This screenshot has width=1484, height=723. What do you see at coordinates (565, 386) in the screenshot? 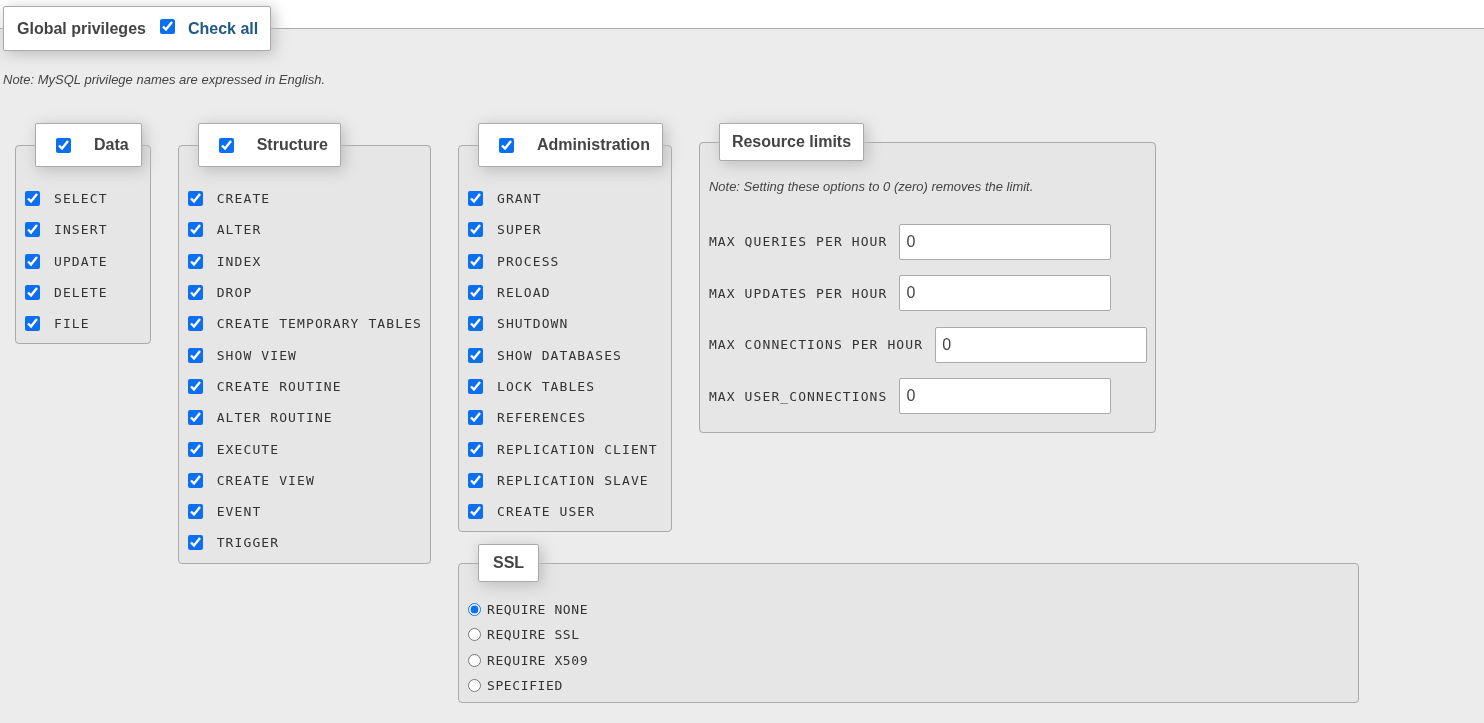
I see `privilege-option: LOCK TABLES` at bounding box center [565, 386].